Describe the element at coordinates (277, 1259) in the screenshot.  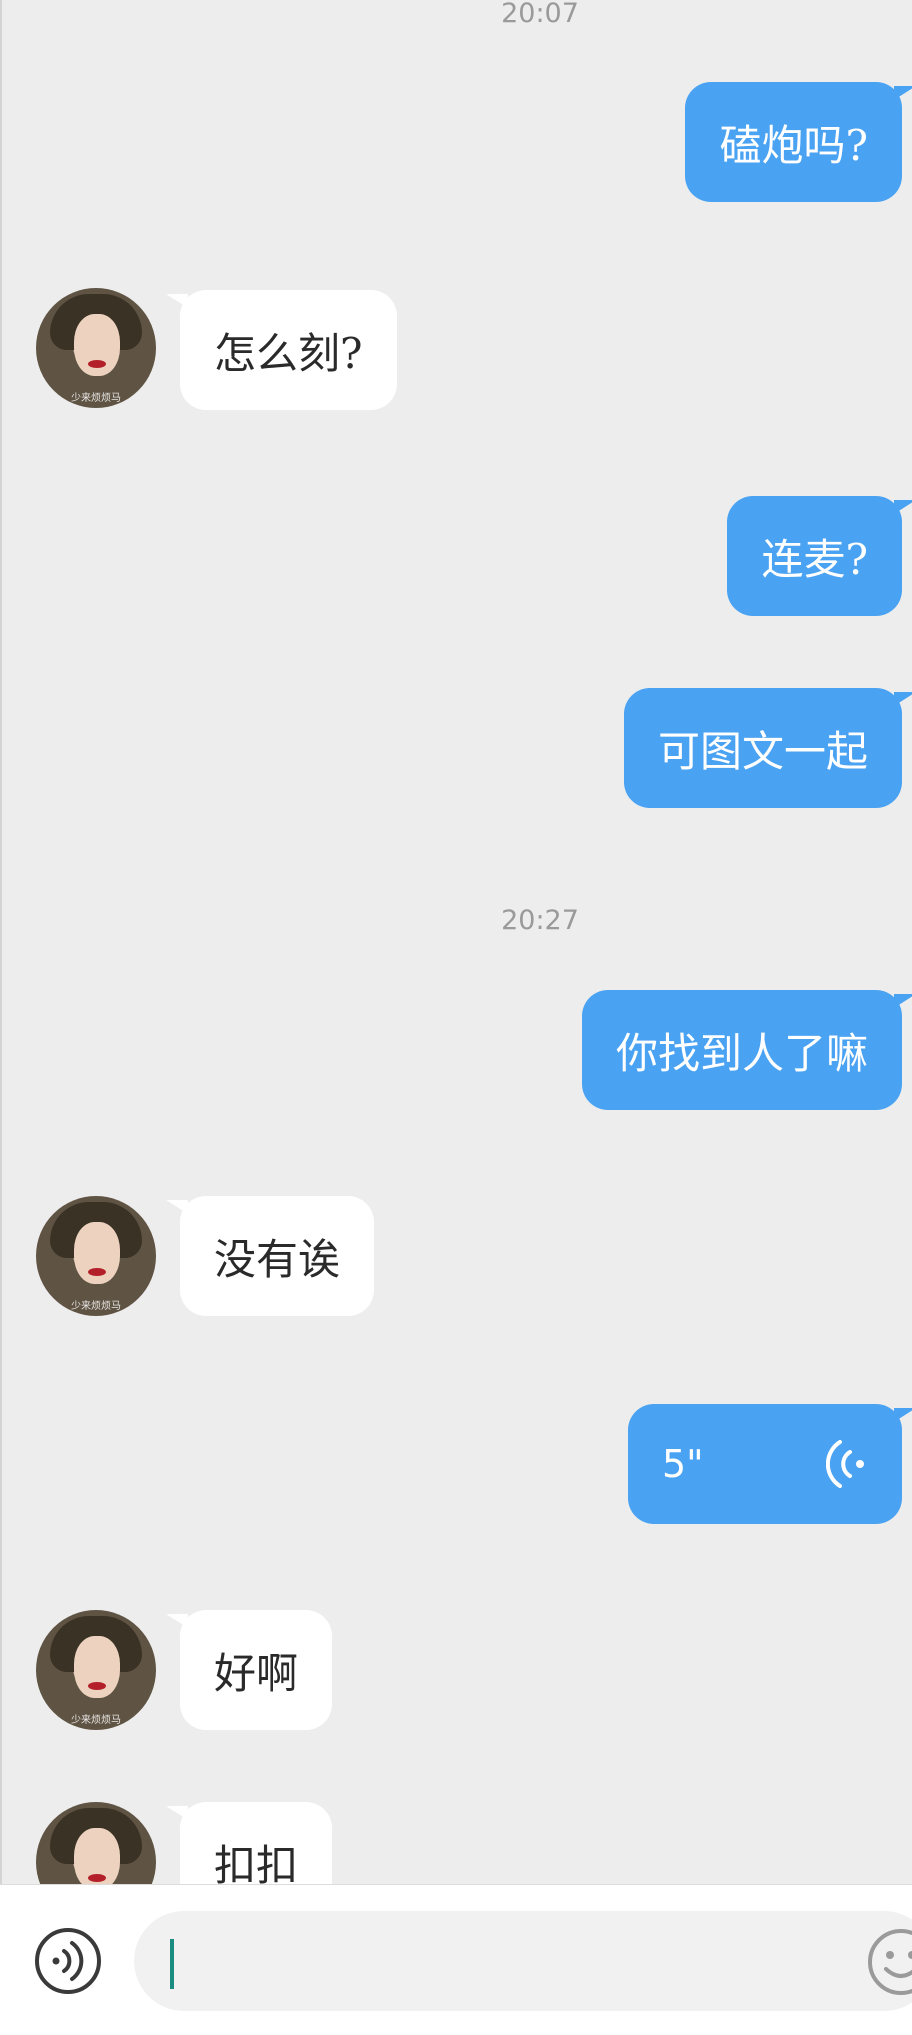
I see `message-text: 没有诶` at that location.